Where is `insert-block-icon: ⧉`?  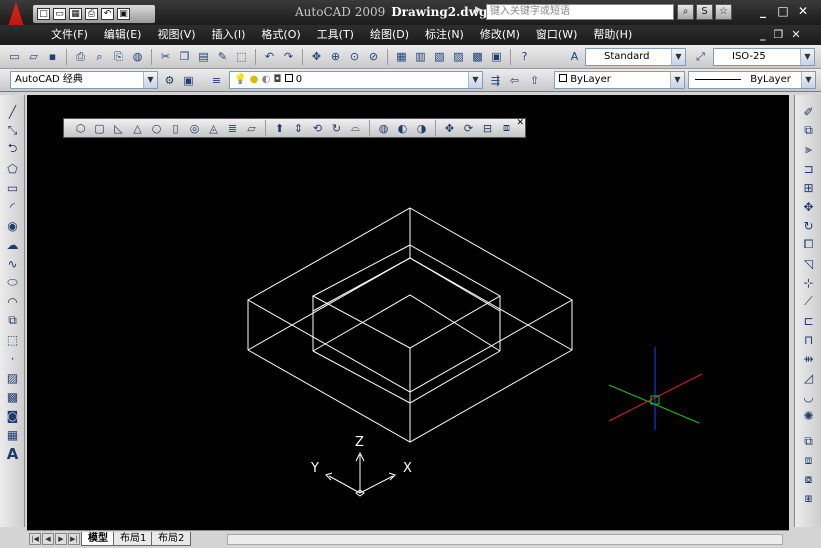
insert-block-icon: ⧉ is located at coordinates (12, 320).